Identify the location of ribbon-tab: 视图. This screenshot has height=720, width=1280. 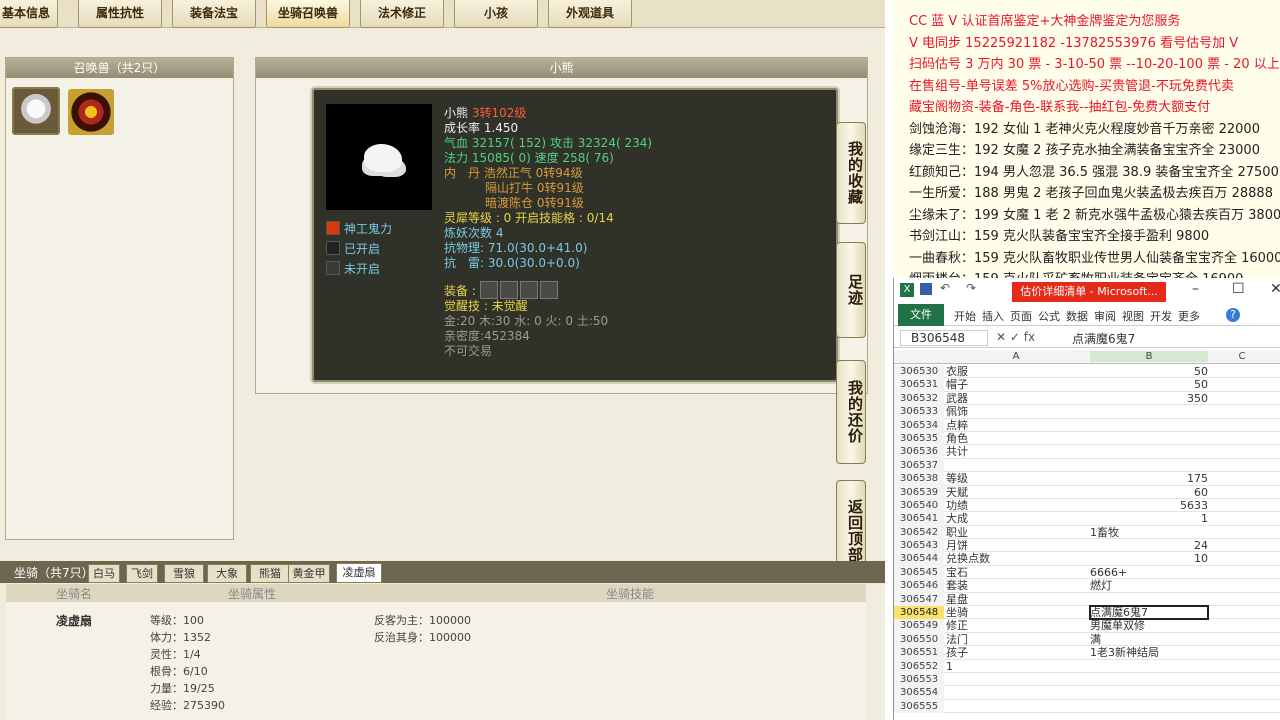
(1133, 316).